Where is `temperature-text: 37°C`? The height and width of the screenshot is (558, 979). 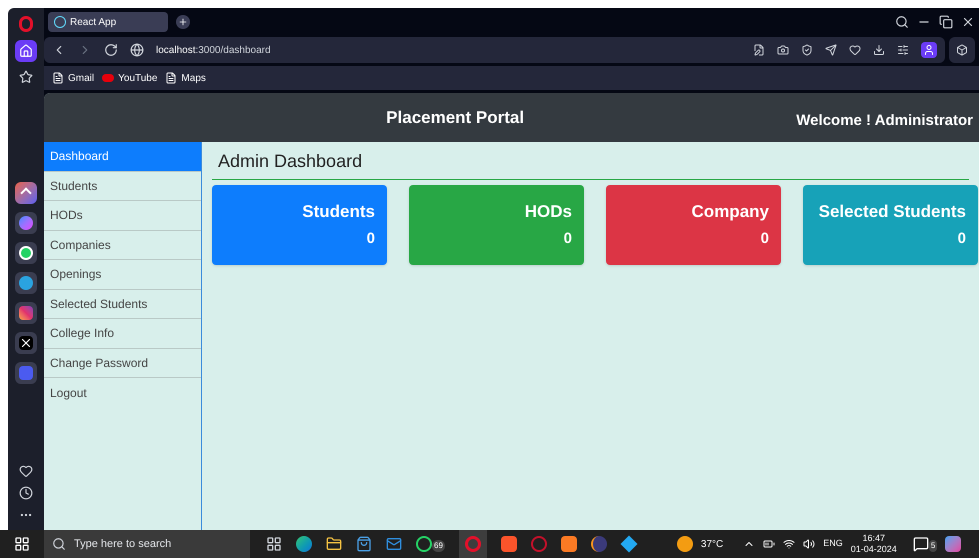
temperature-text: 37°C is located at coordinates (712, 545).